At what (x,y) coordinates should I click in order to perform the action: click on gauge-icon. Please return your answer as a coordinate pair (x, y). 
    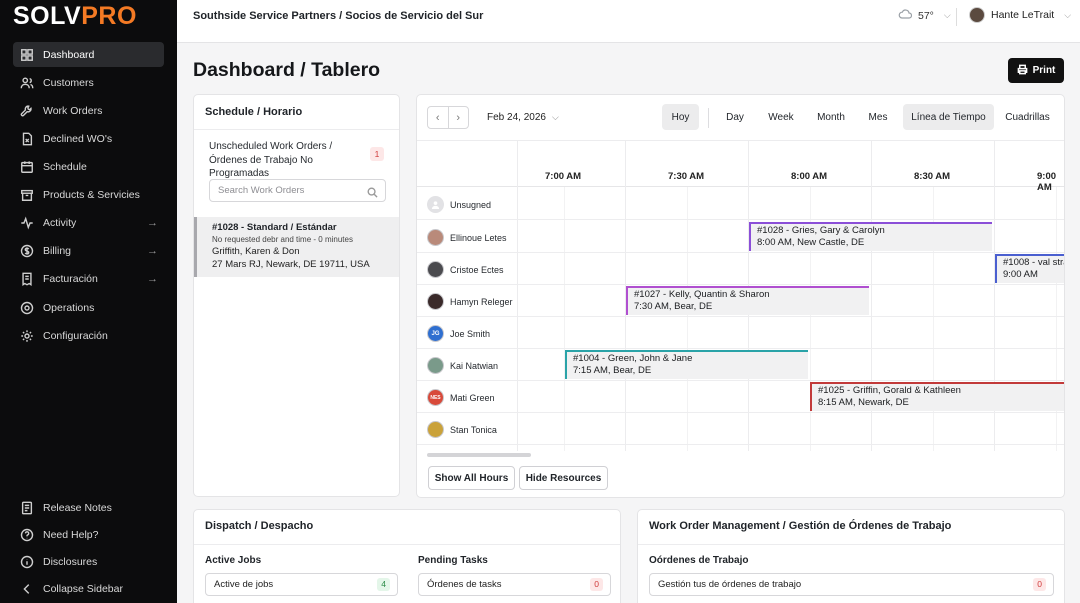
    Looking at the image, I should click on (27, 308).